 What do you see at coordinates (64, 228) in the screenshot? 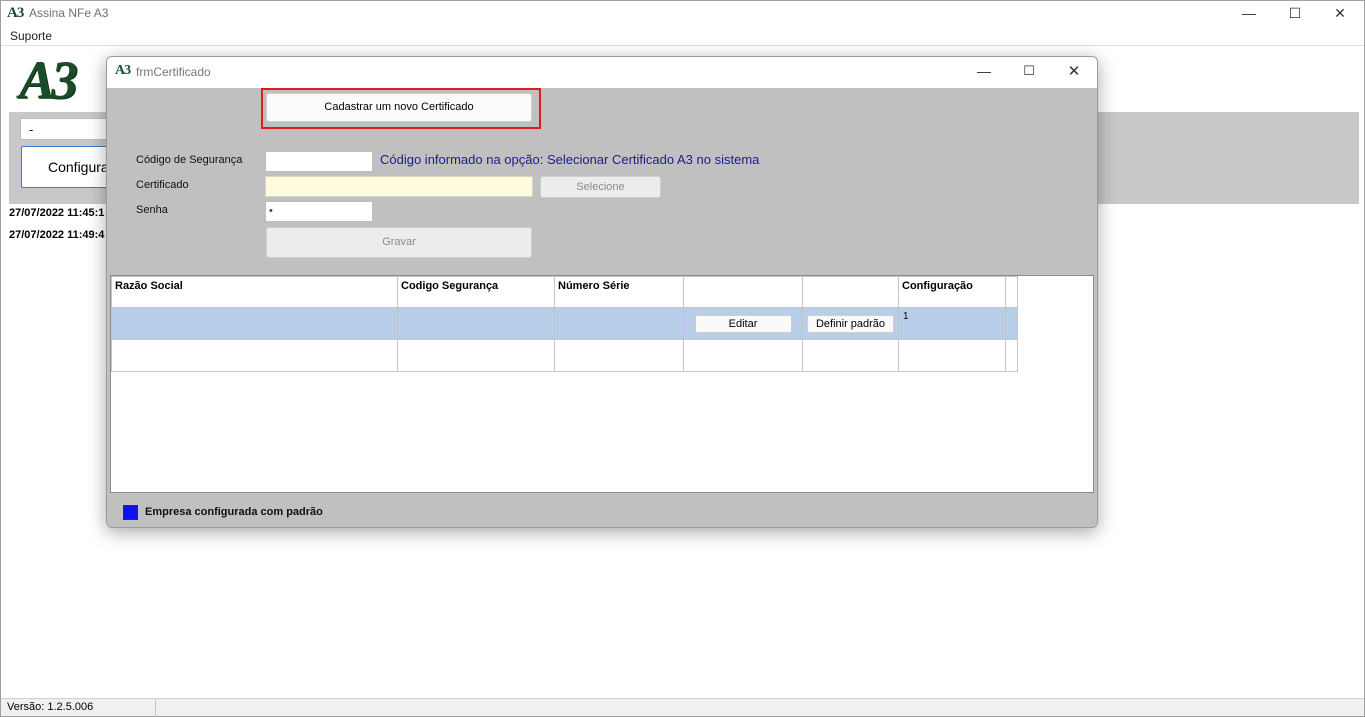
I see `log-list: 27/07/2022 11:45:1 27/07/2022 11:49:4` at bounding box center [64, 228].